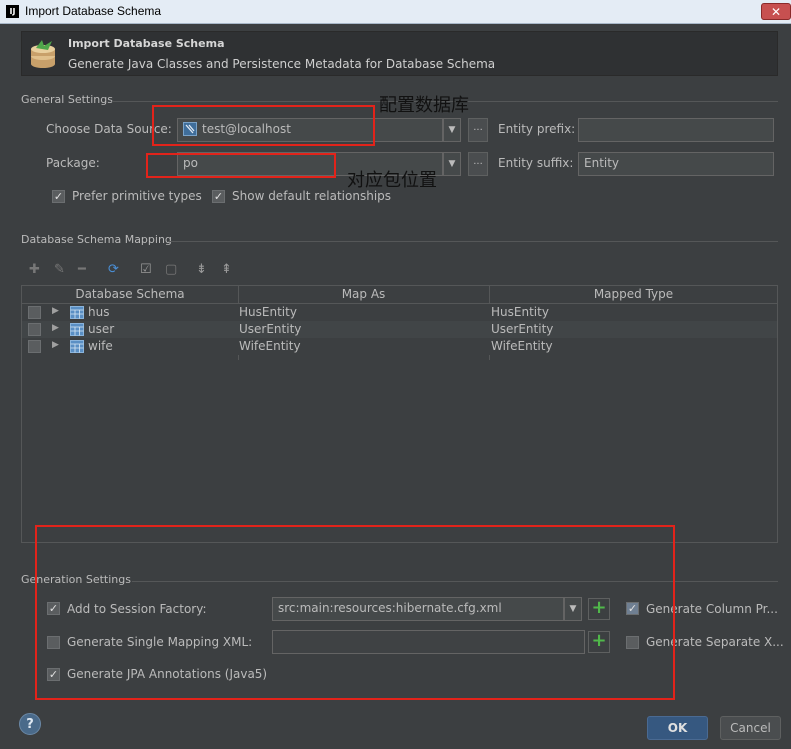 The image size is (791, 749). Describe the element at coordinates (146, 43) in the screenshot. I see `header-title: Import Database Schema` at that location.